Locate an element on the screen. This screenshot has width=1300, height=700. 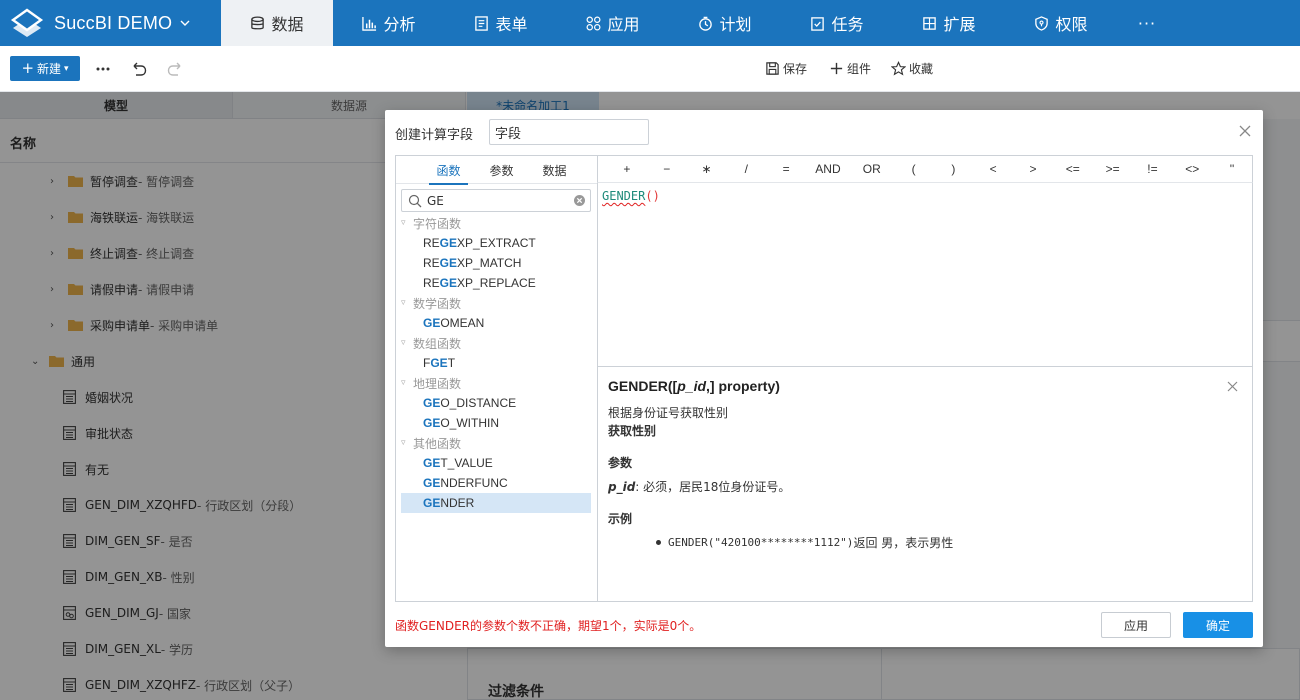
shield-icon is located at coordinates (1042, 23).